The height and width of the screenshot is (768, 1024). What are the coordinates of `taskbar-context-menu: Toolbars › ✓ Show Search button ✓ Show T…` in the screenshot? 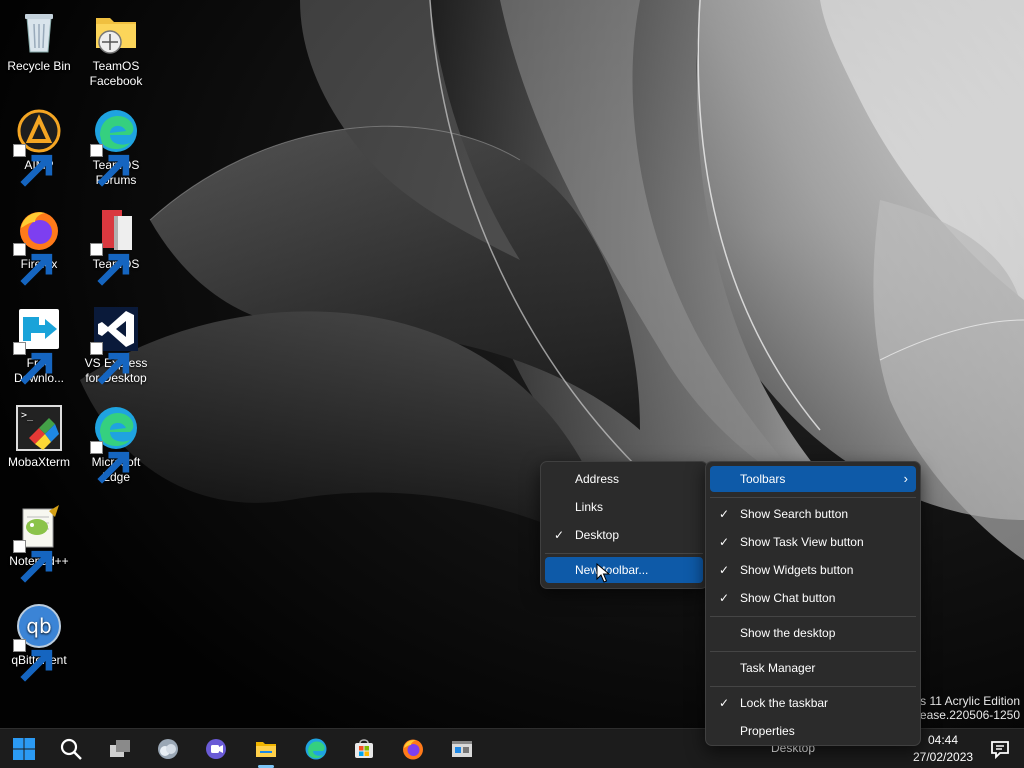 It's located at (813, 603).